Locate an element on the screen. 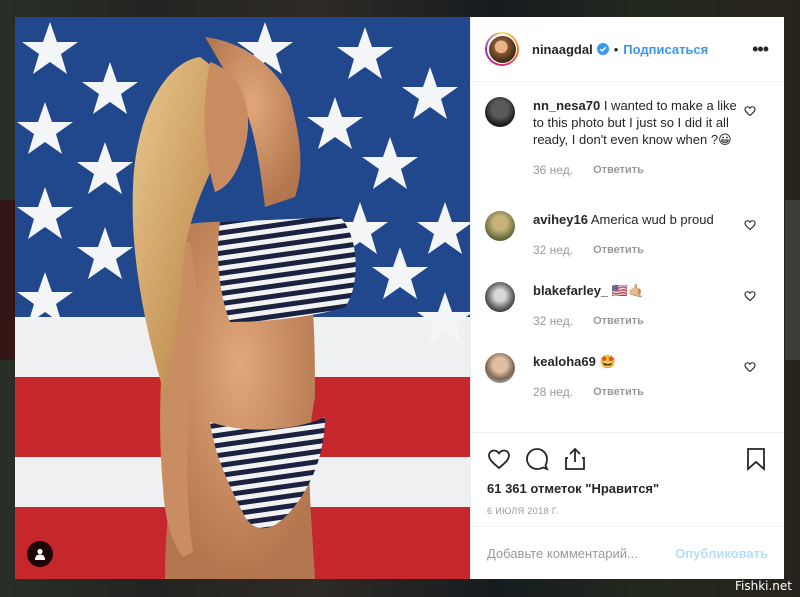 The image size is (800, 597). comment-text: 🇺🇸🤙🏼 is located at coordinates (628, 290).